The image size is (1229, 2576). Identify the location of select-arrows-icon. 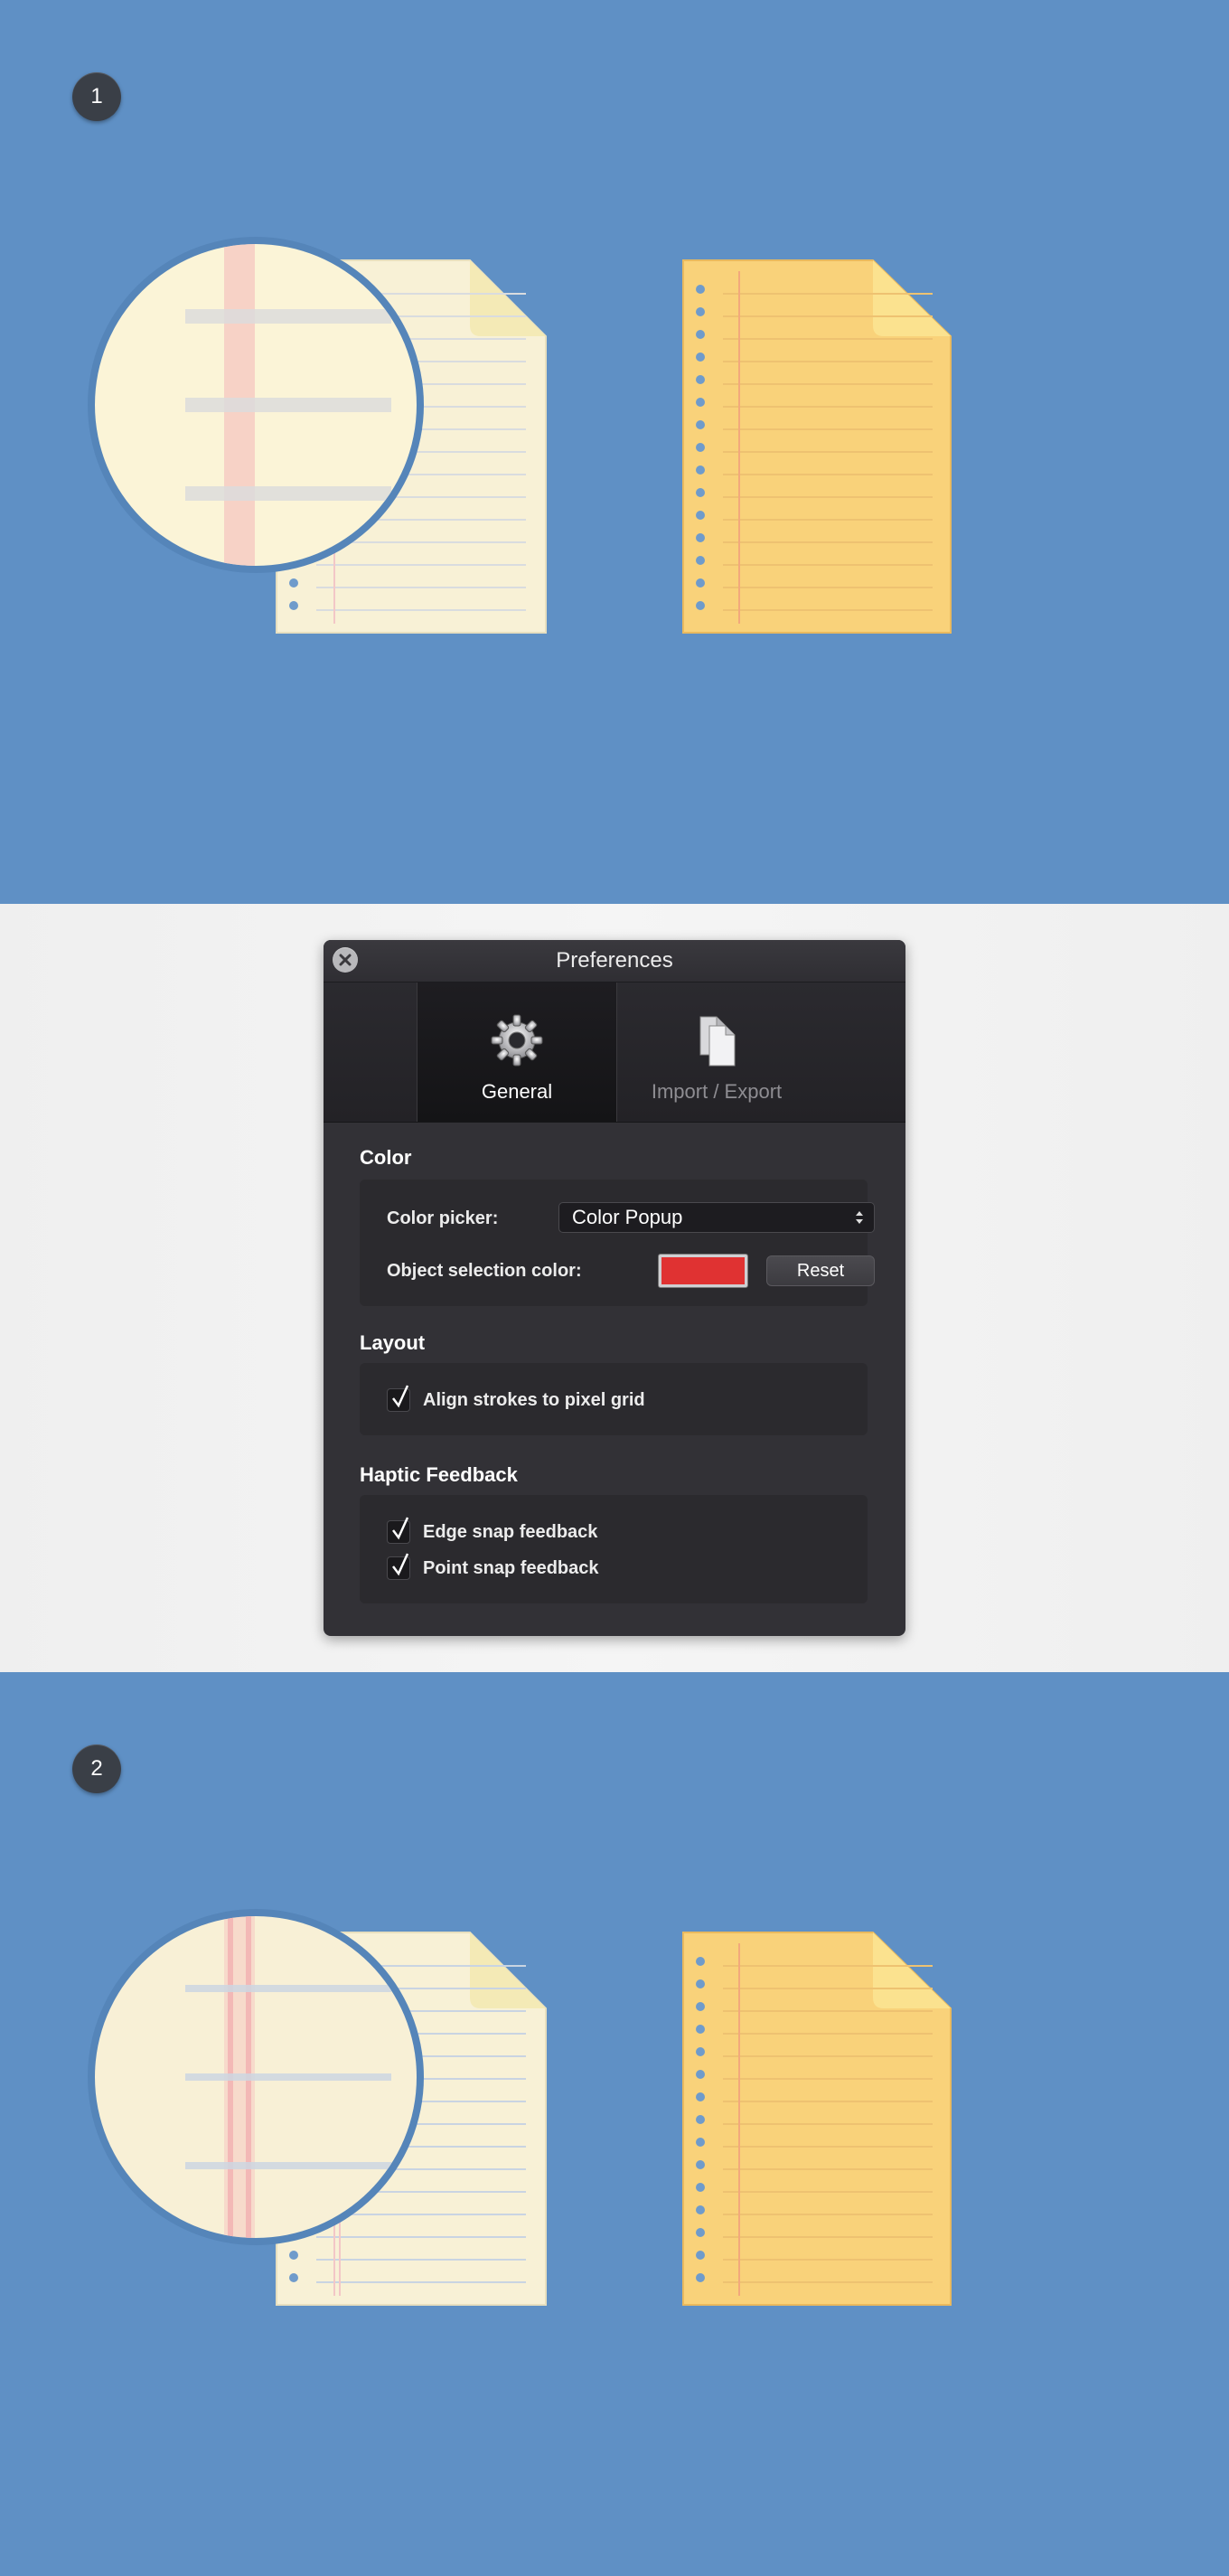
(859, 1217).